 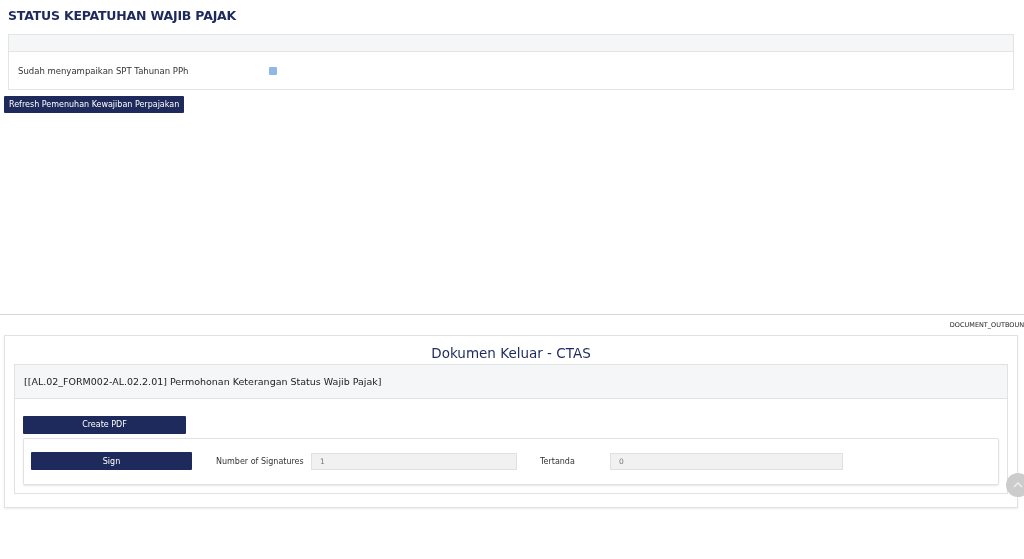 I want to click on field-label: Number of Signatures, so click(x=260, y=461).